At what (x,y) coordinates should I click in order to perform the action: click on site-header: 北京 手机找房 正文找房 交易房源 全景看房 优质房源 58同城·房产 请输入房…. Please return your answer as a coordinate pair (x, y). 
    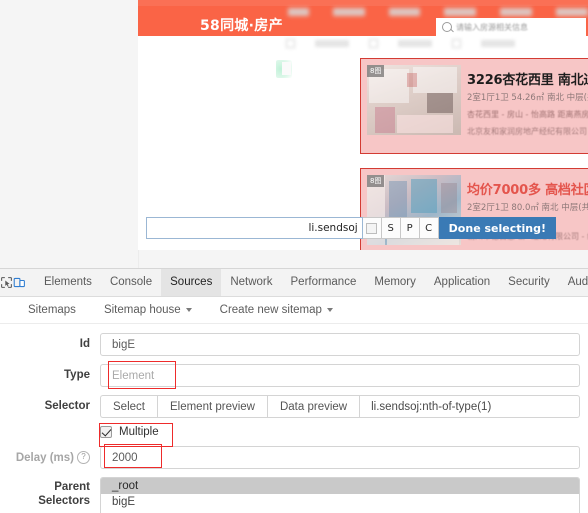
    Looking at the image, I should click on (363, 21).